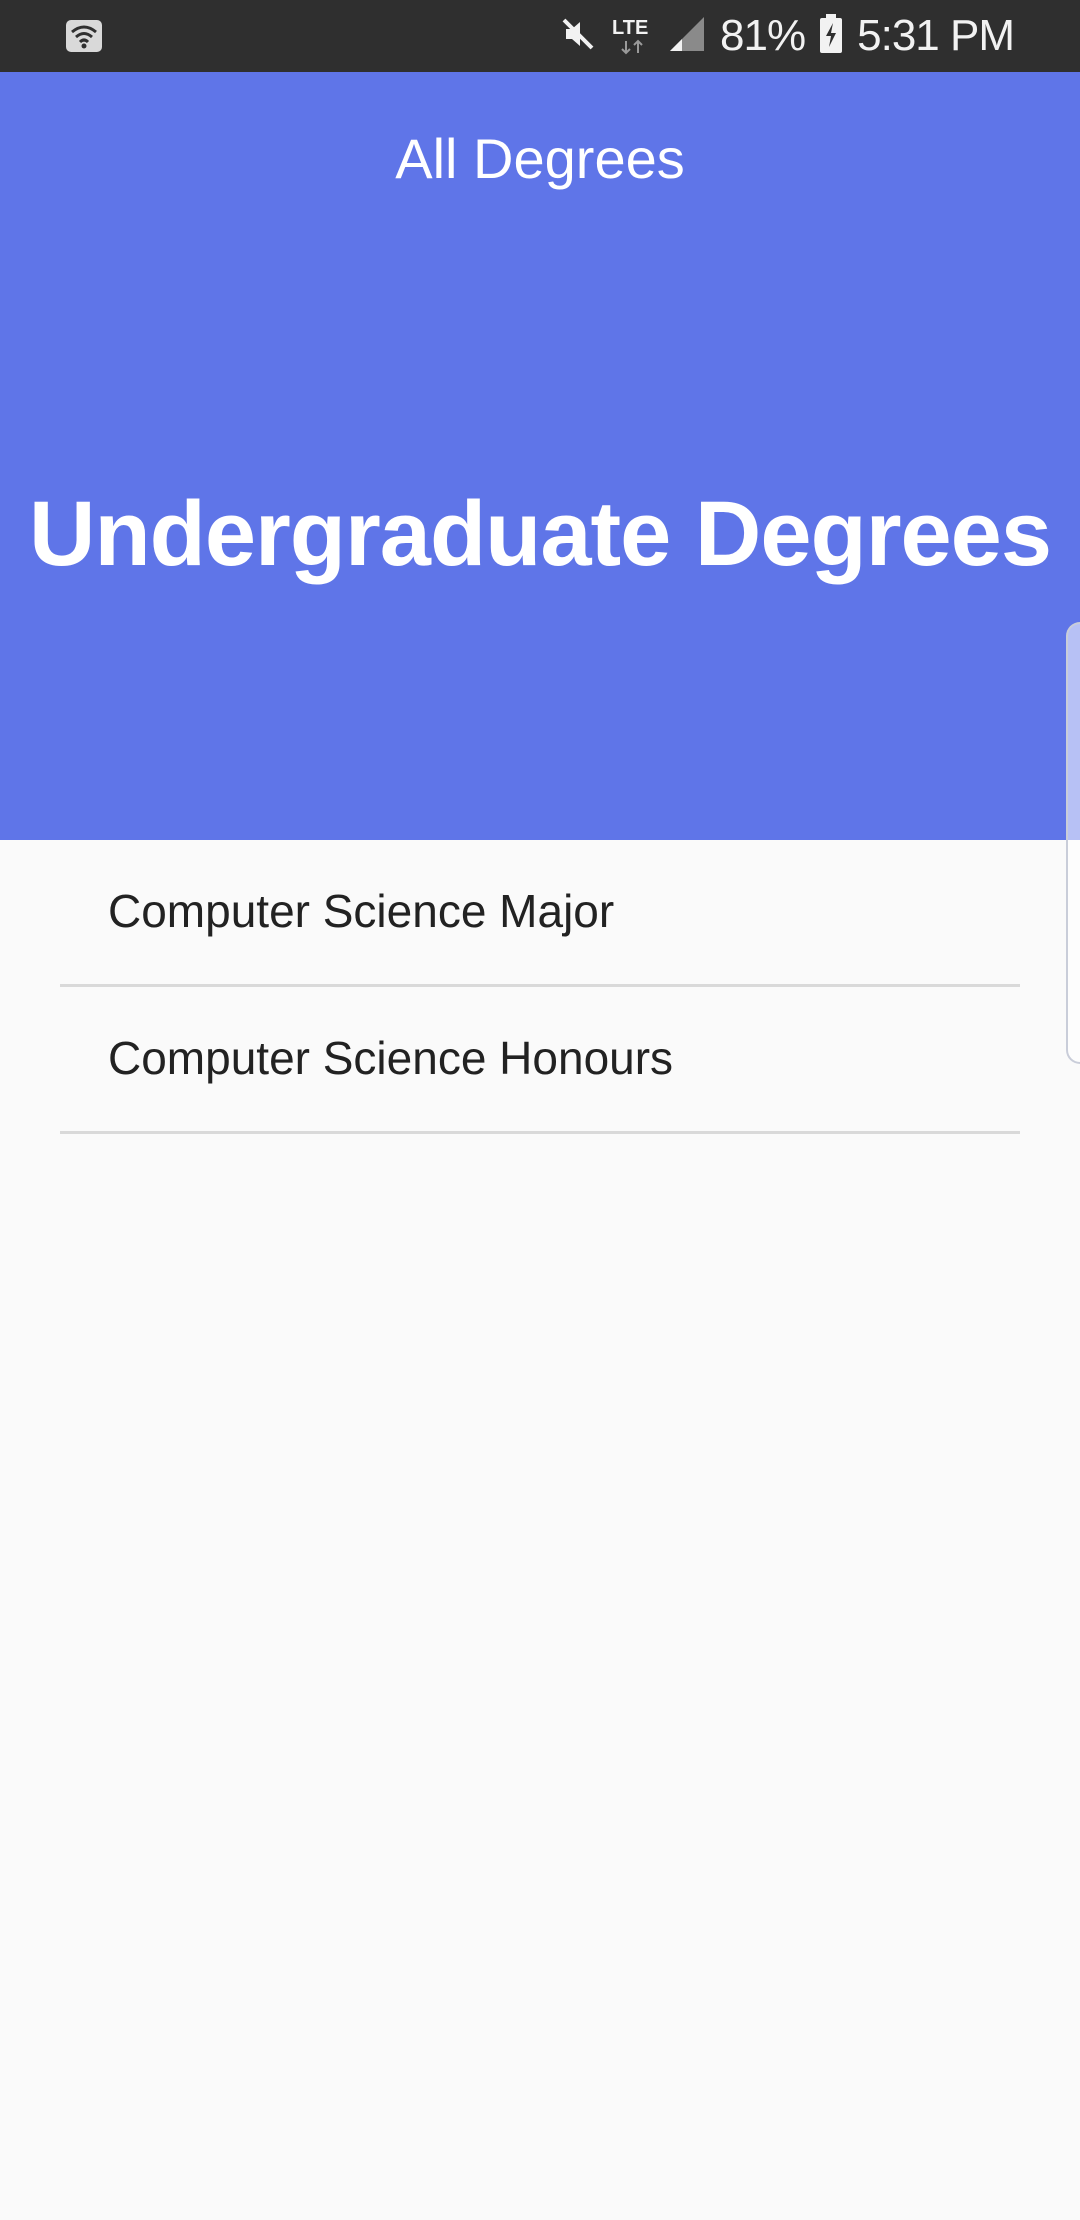 The image size is (1080, 2220). Describe the element at coordinates (831, 36) in the screenshot. I see `battery-charging-icon` at that location.